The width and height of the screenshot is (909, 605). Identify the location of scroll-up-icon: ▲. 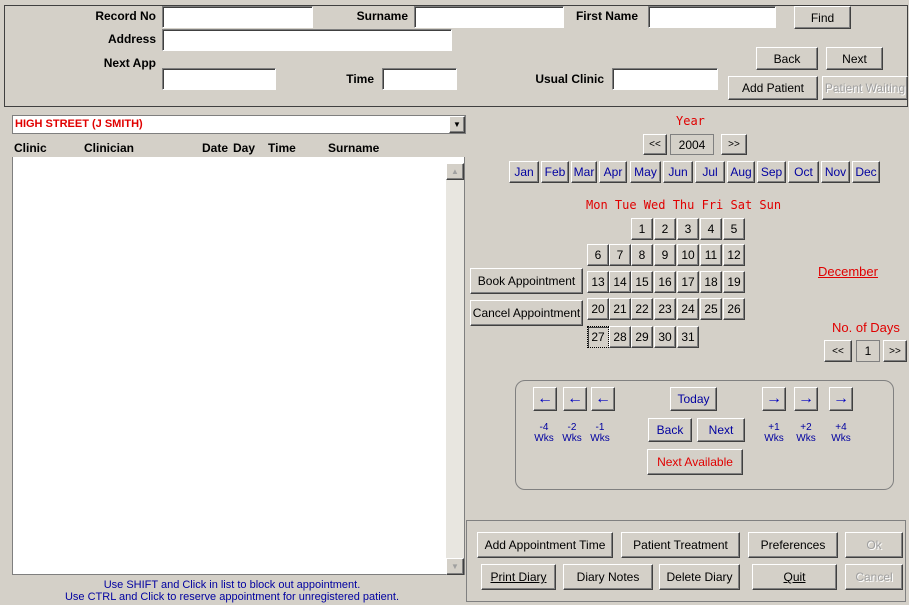
(455, 171).